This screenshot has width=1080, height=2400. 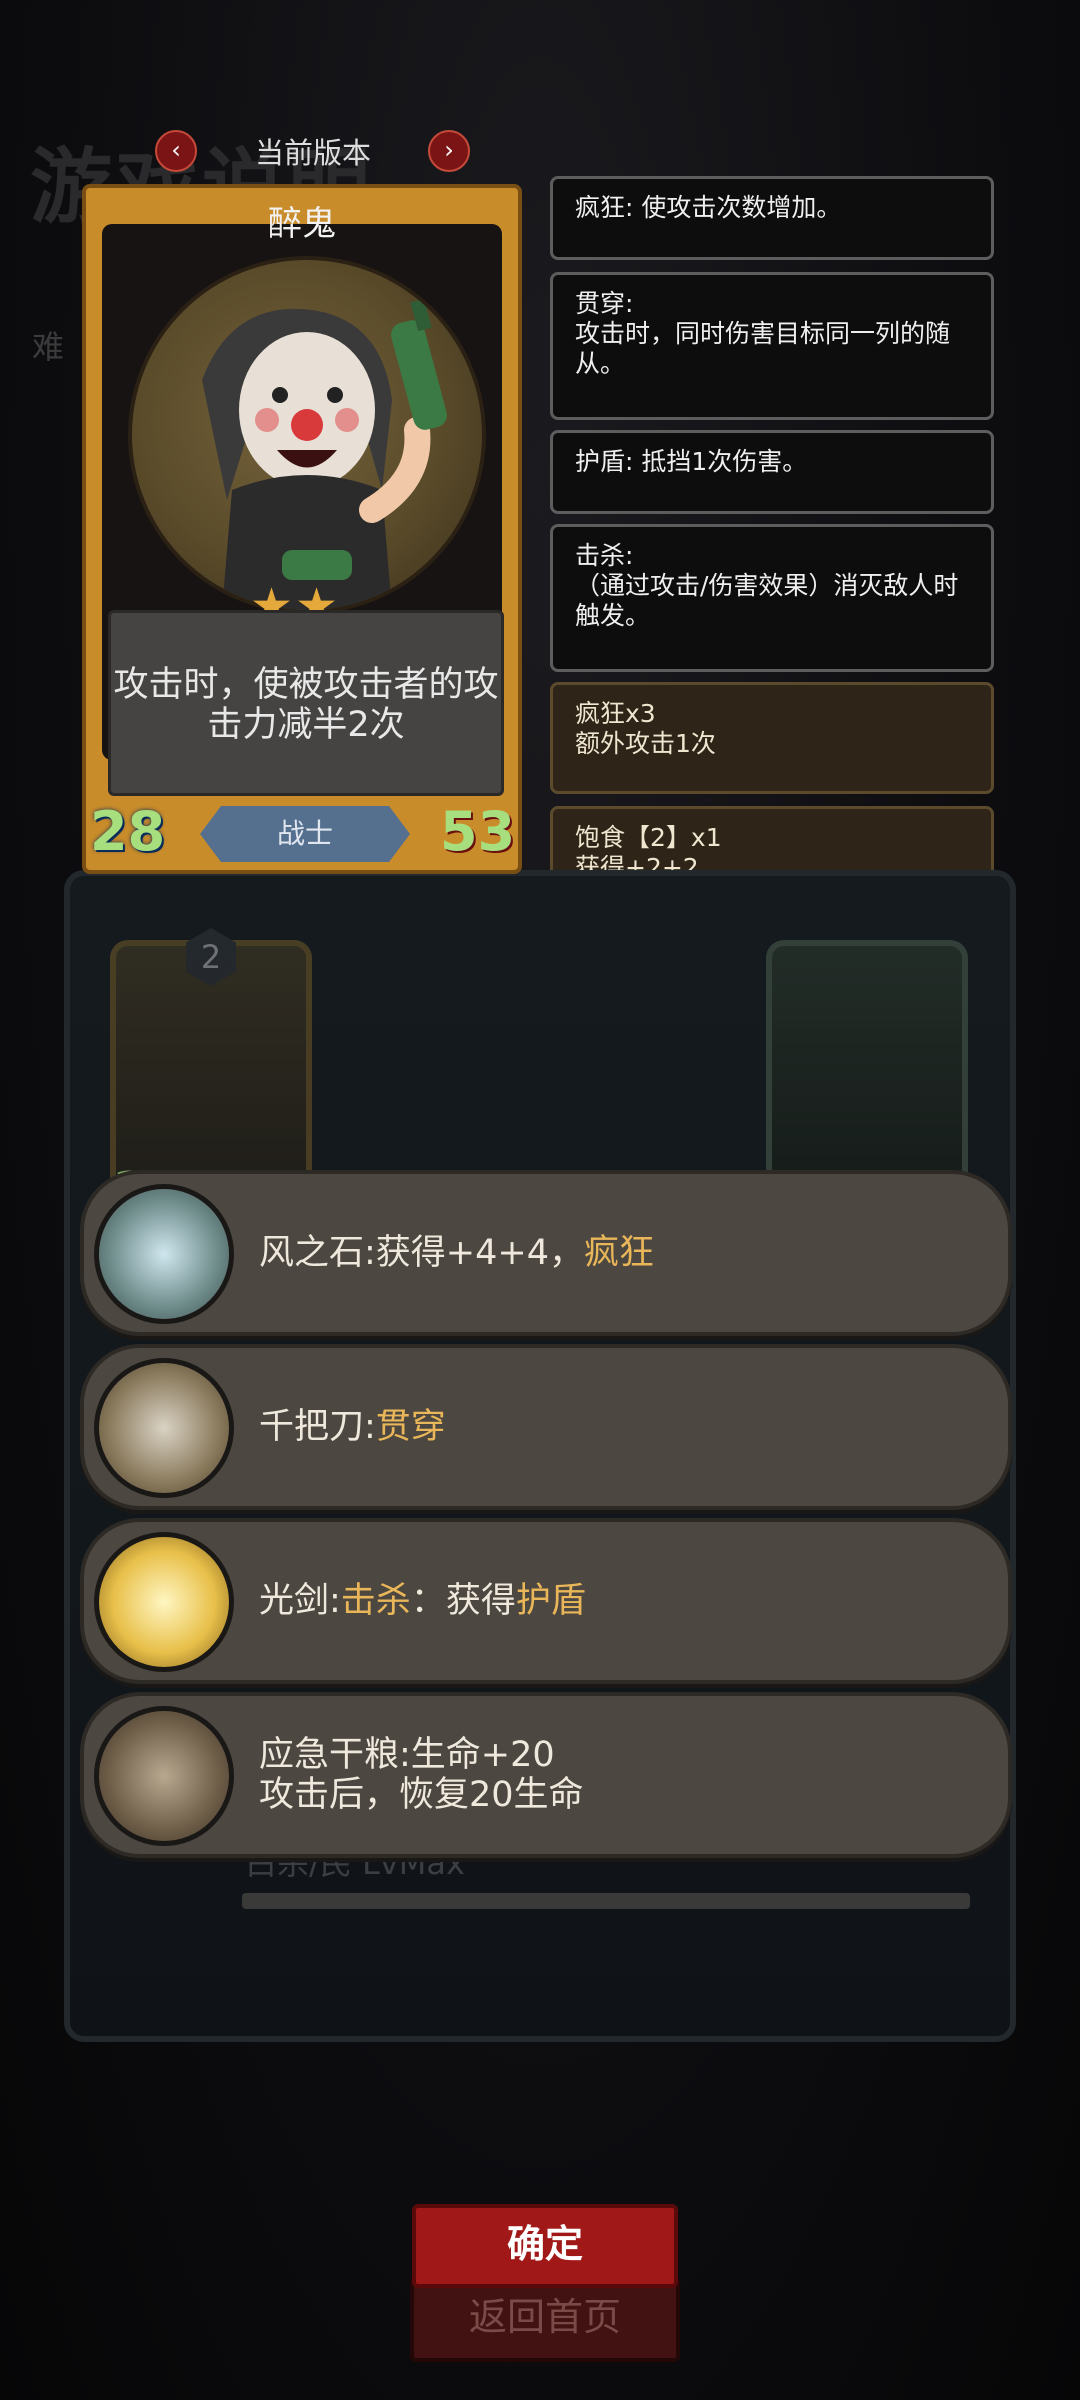 I want to click on reward-mid-text: ：获得, so click(x=463, y=1601).